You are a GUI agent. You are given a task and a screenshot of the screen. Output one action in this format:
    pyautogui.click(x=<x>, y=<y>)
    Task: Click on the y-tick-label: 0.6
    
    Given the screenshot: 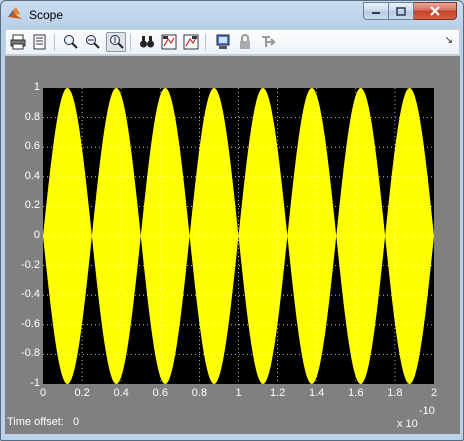 What is the action you would take?
    pyautogui.click(x=32, y=146)
    